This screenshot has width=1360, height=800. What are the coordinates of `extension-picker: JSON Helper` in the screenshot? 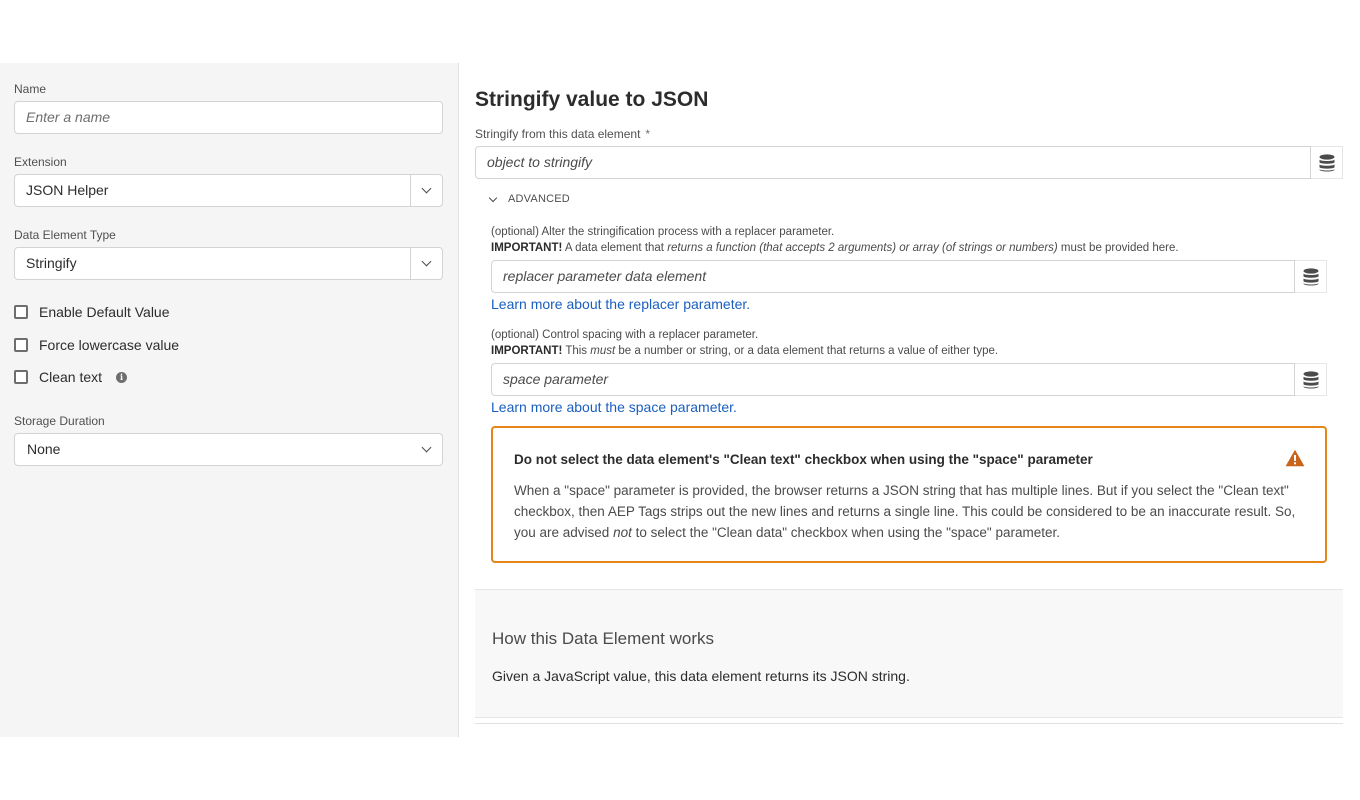 It's located at (228, 190).